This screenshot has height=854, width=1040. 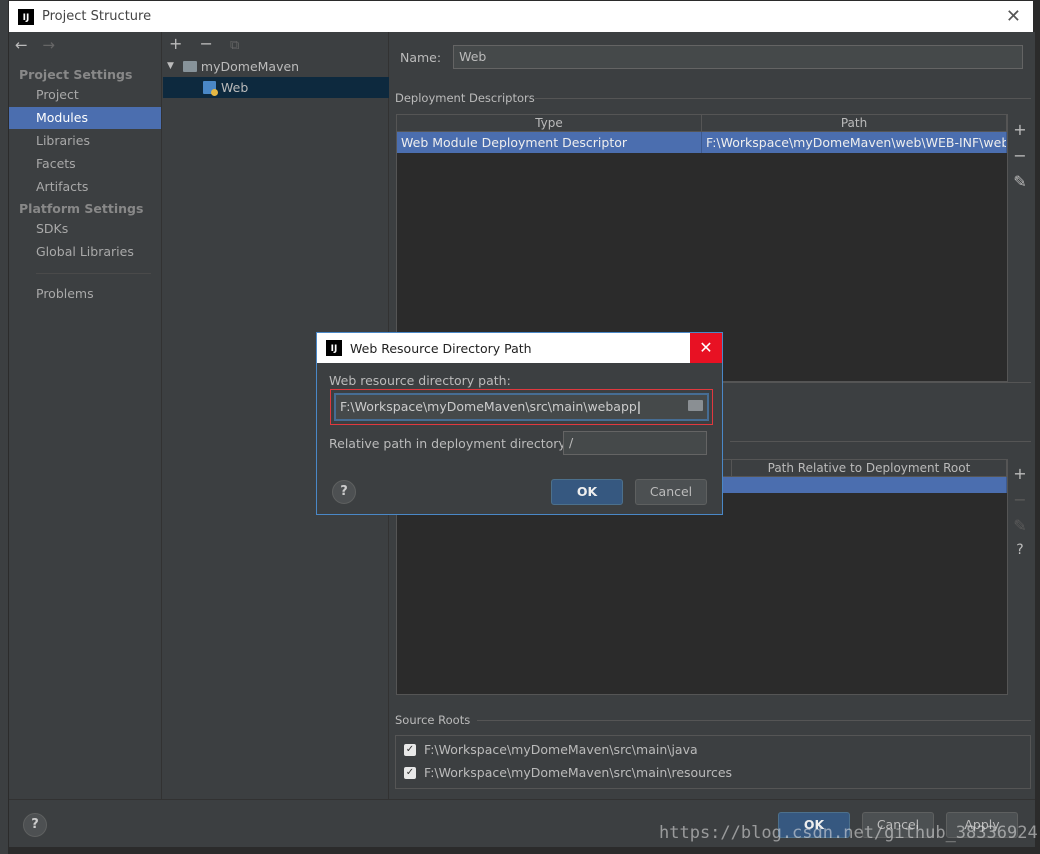 What do you see at coordinates (40, 45) in the screenshot?
I see `nav-arrows: ← →` at bounding box center [40, 45].